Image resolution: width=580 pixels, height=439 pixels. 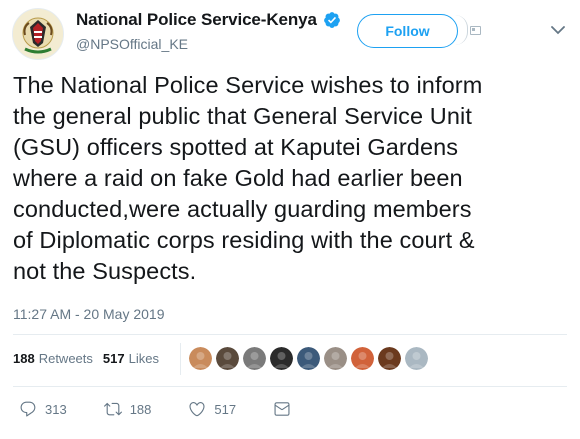 I want to click on avatar, so click(x=38, y=34).